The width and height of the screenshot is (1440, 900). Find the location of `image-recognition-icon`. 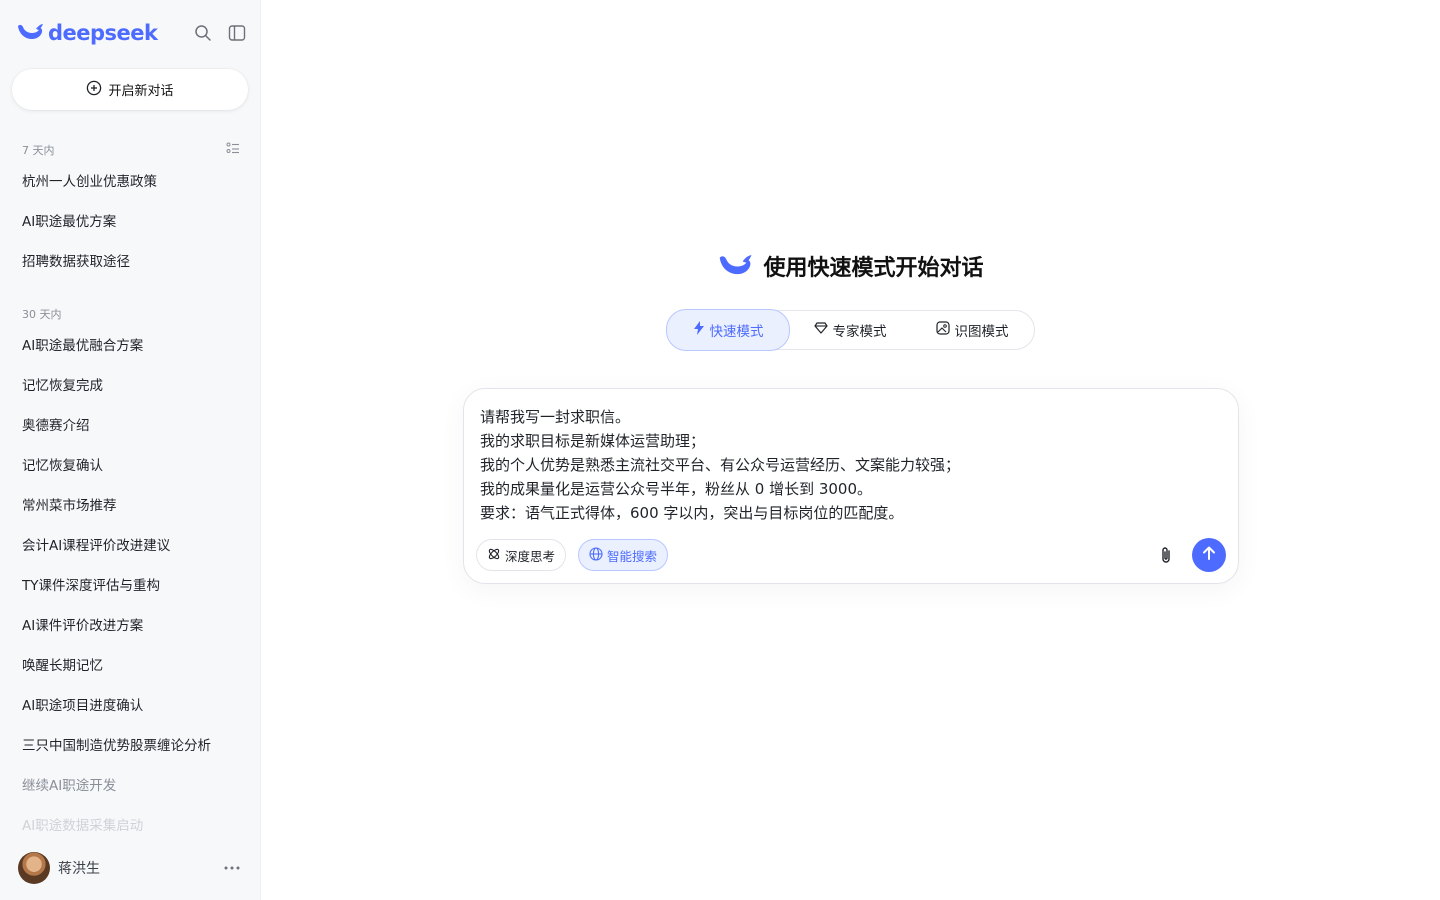

image-recognition-icon is located at coordinates (942, 330).